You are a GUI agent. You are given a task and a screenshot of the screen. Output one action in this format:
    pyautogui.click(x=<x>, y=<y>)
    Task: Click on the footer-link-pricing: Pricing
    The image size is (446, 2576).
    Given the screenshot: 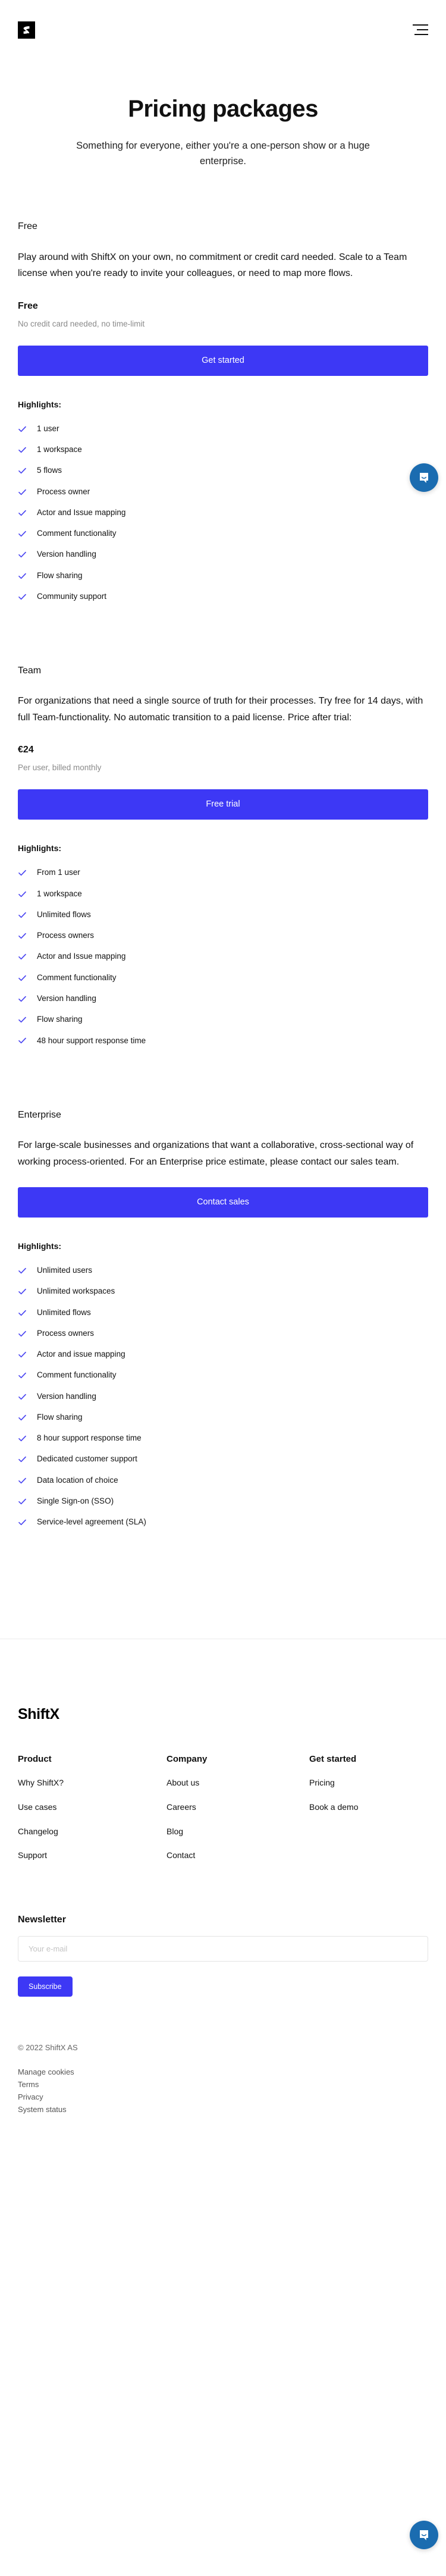 What is the action you would take?
    pyautogui.click(x=334, y=1783)
    